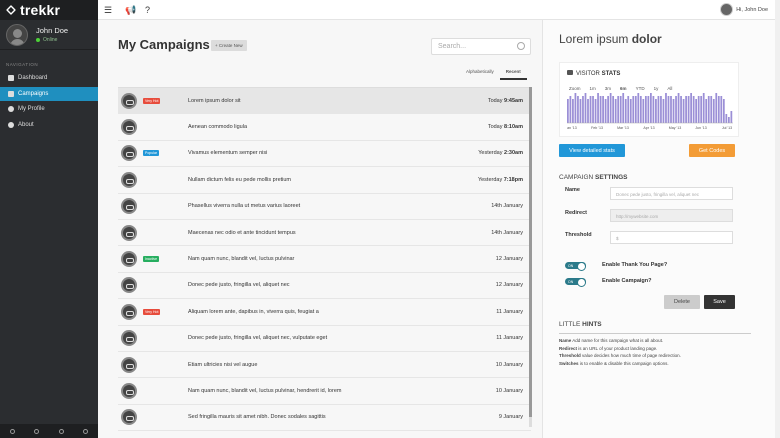 The width and height of the screenshot is (780, 438). What do you see at coordinates (580, 324) in the screenshot?
I see `little-hints-heading: LITTLE HINTS` at bounding box center [580, 324].